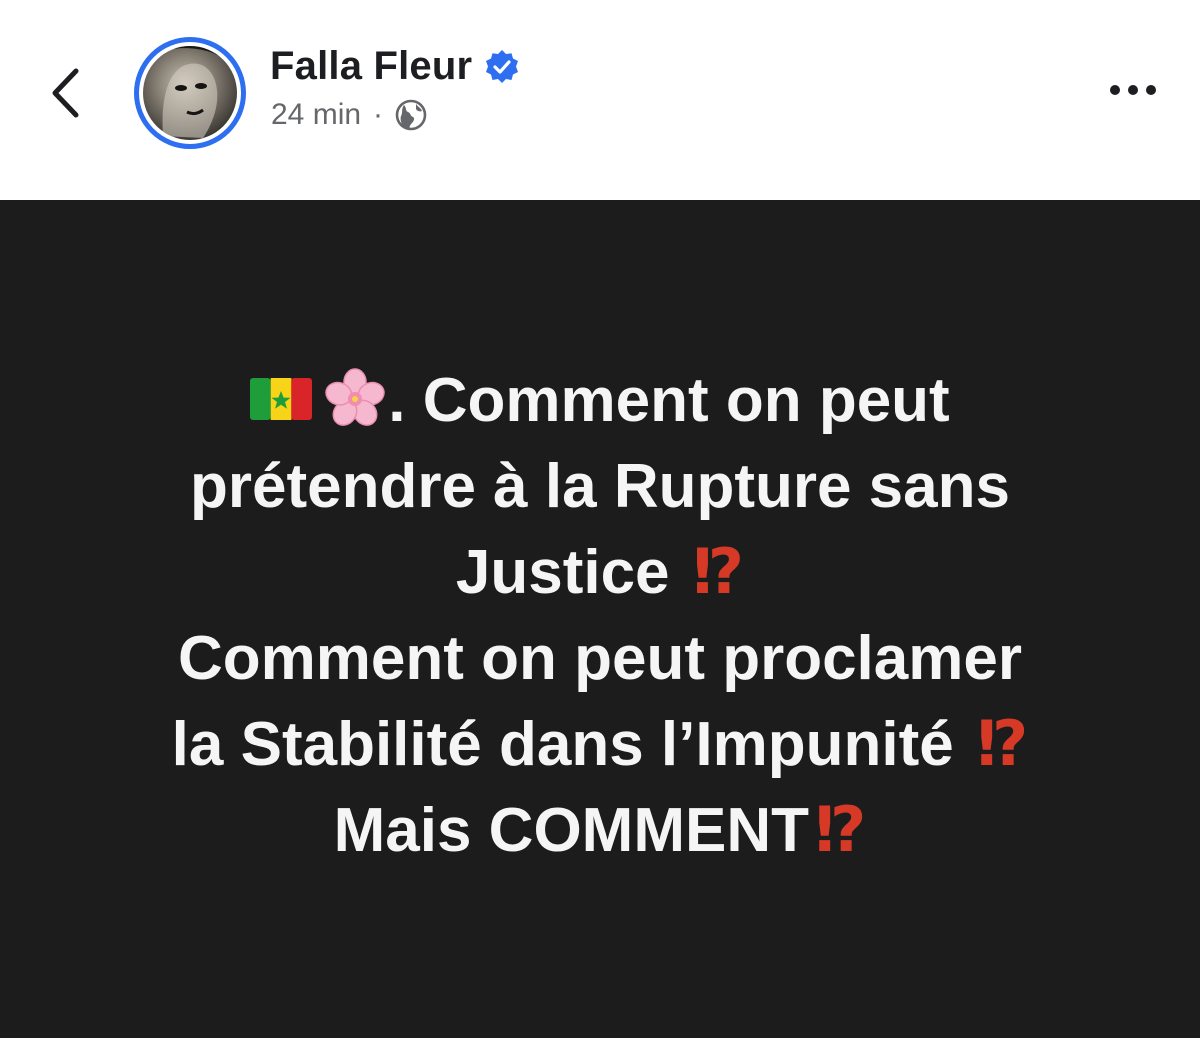 The height and width of the screenshot is (1038, 1200). I want to click on post-line-3: Justice ⁉, so click(600, 572).